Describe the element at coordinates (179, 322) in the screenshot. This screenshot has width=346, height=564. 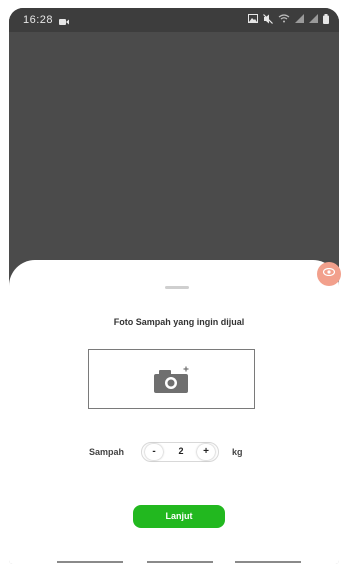
I see `sheet-title: Foto Sampah yang ingin dijual` at that location.